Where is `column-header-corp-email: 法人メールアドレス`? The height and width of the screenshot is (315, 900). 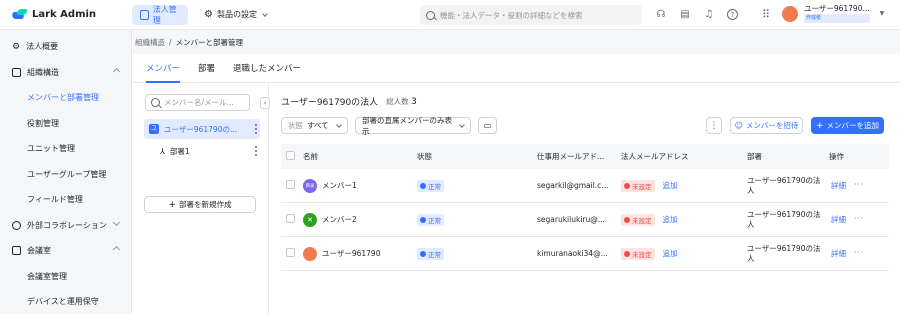 column-header-corp-email: 法人メールアドレス is located at coordinates (684, 156).